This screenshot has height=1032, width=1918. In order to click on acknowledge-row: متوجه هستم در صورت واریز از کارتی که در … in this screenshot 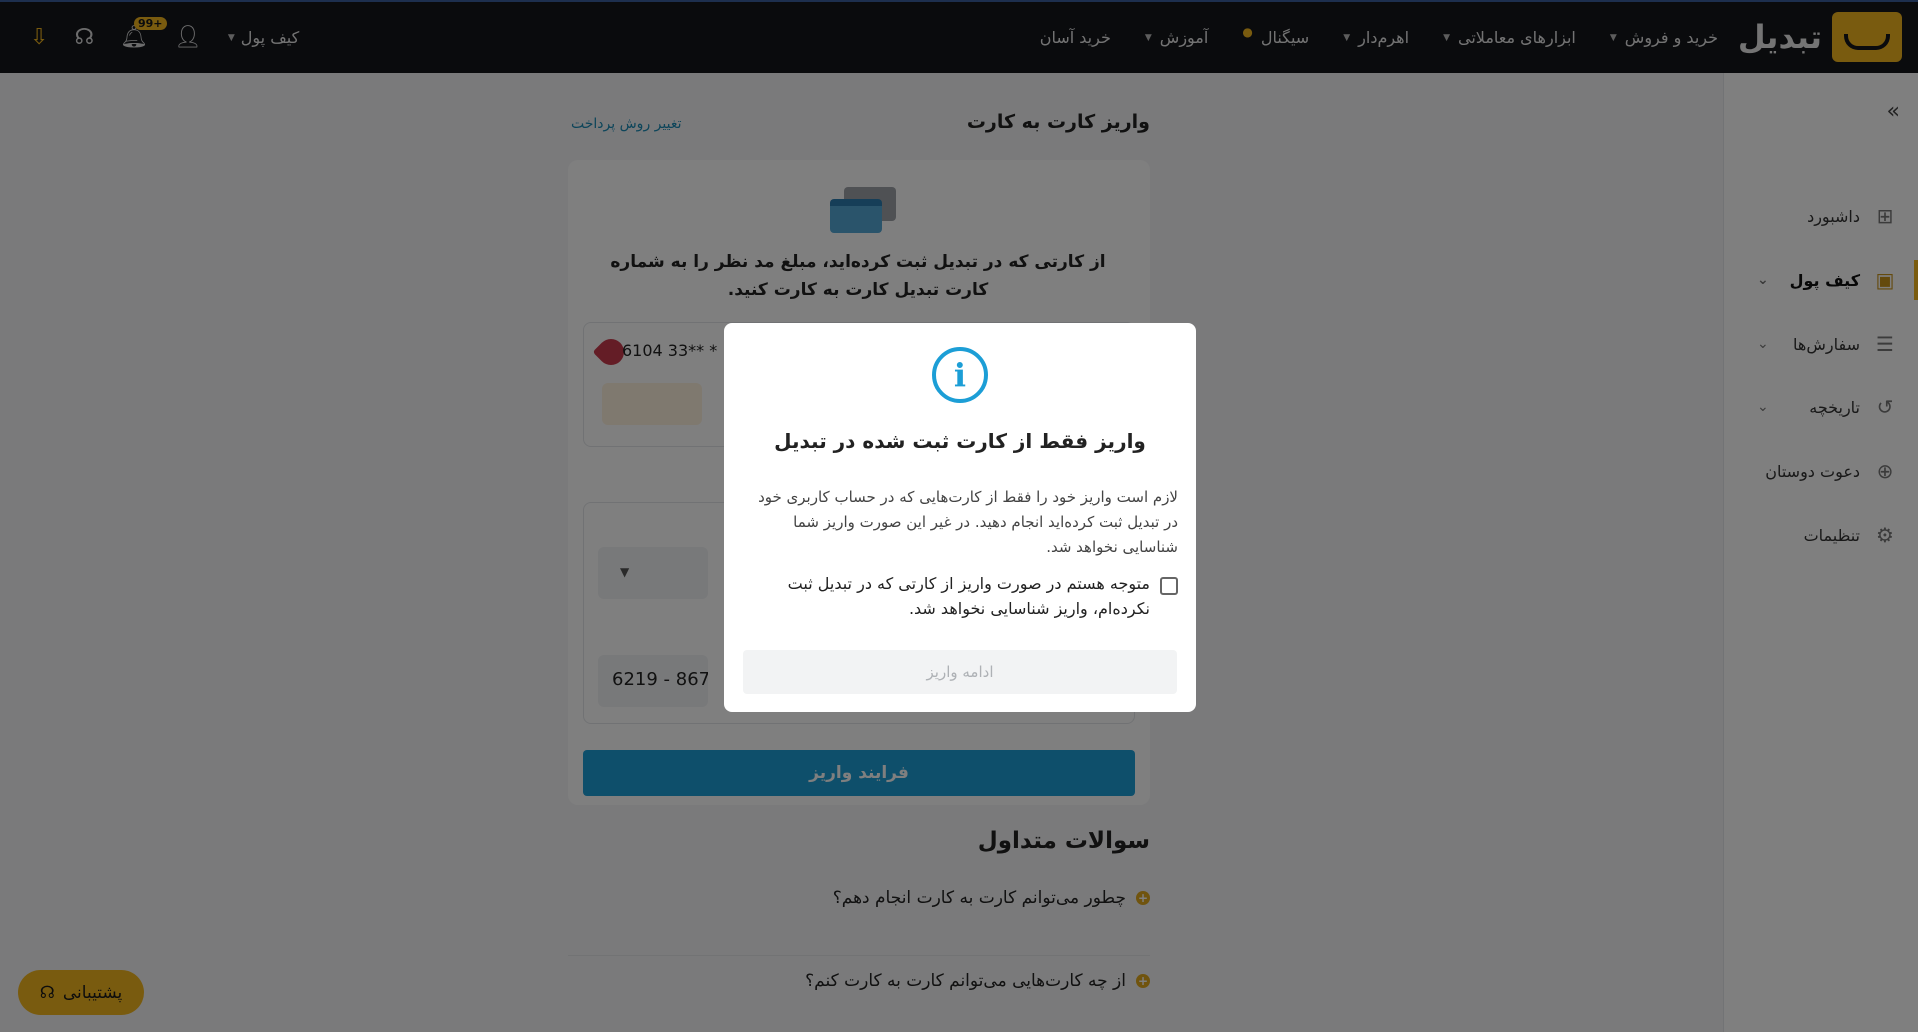, I will do `click(960, 596)`.